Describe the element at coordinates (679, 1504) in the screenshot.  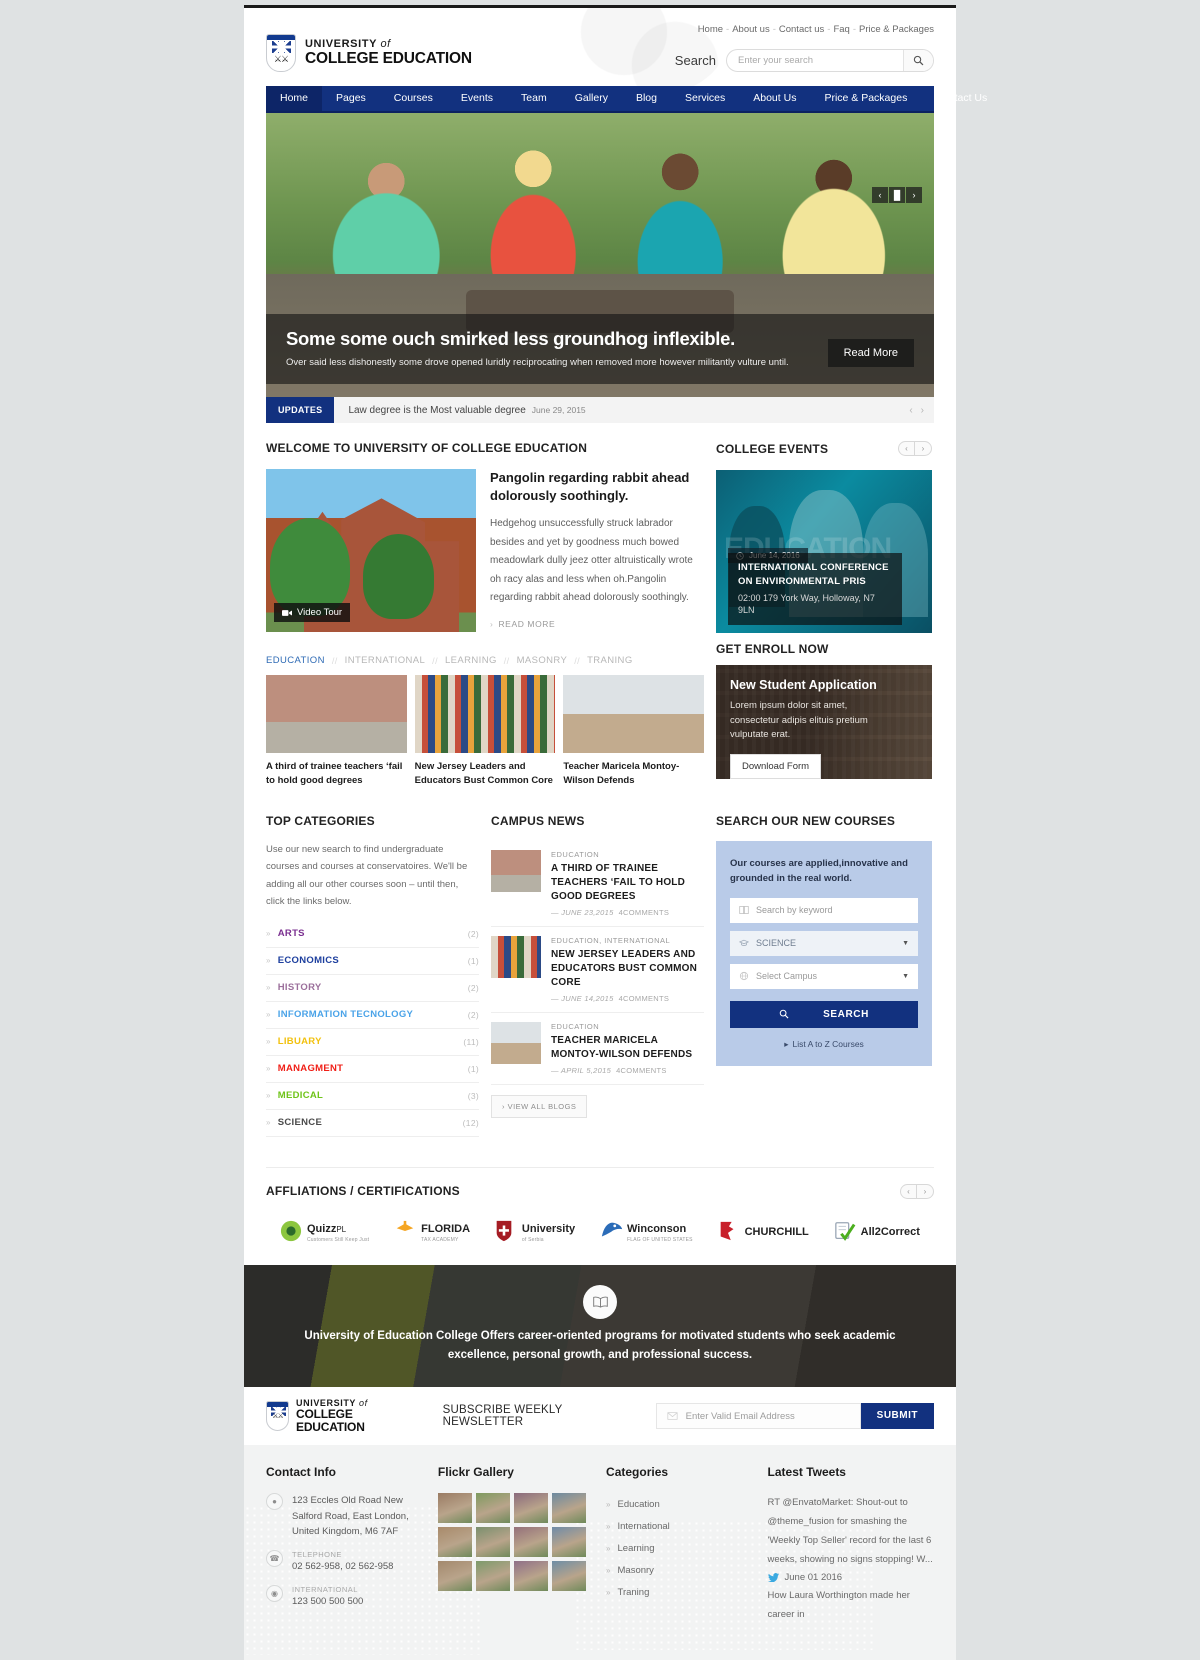
I see `footer-category-education: » Education` at that location.